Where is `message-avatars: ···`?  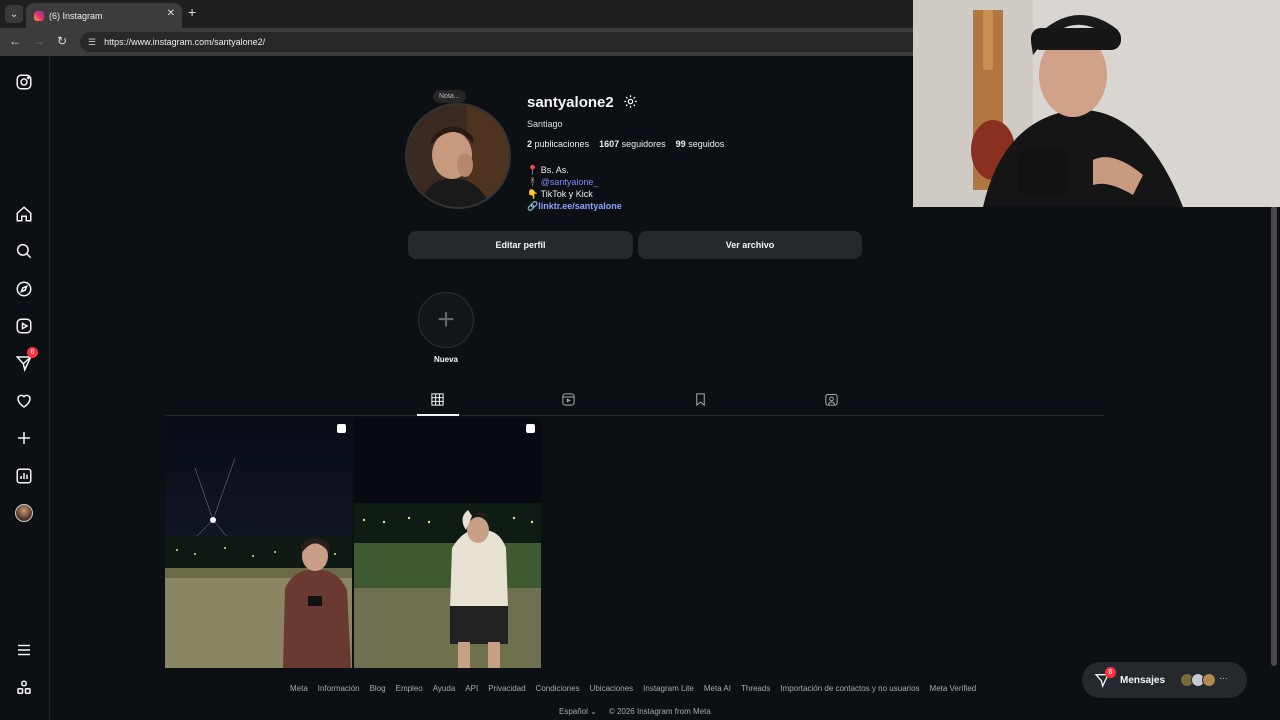 message-avatars: ··· is located at coordinates (1204, 680).